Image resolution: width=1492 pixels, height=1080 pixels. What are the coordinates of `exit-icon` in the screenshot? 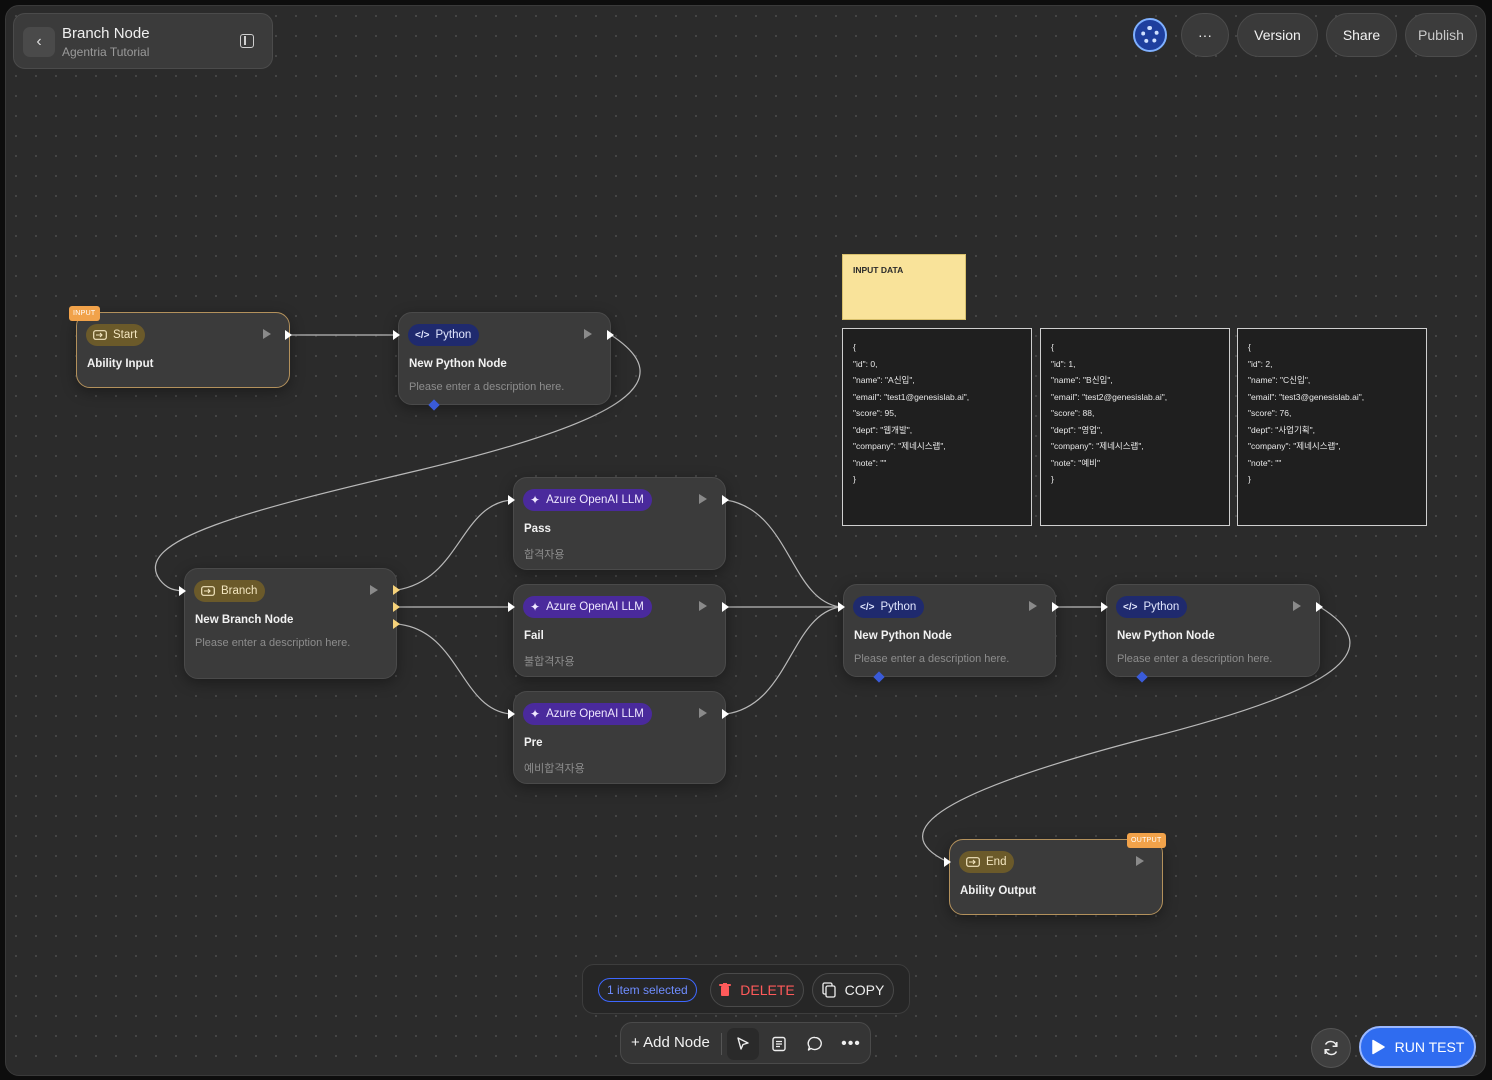 It's located at (973, 862).